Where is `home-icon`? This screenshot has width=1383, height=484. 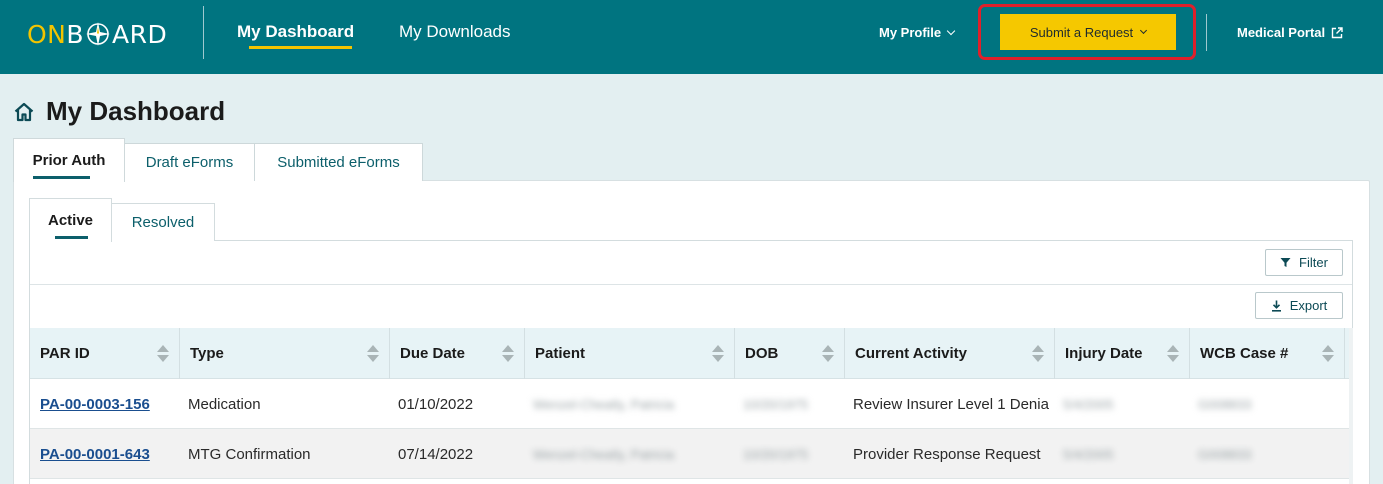
home-icon is located at coordinates (24, 112).